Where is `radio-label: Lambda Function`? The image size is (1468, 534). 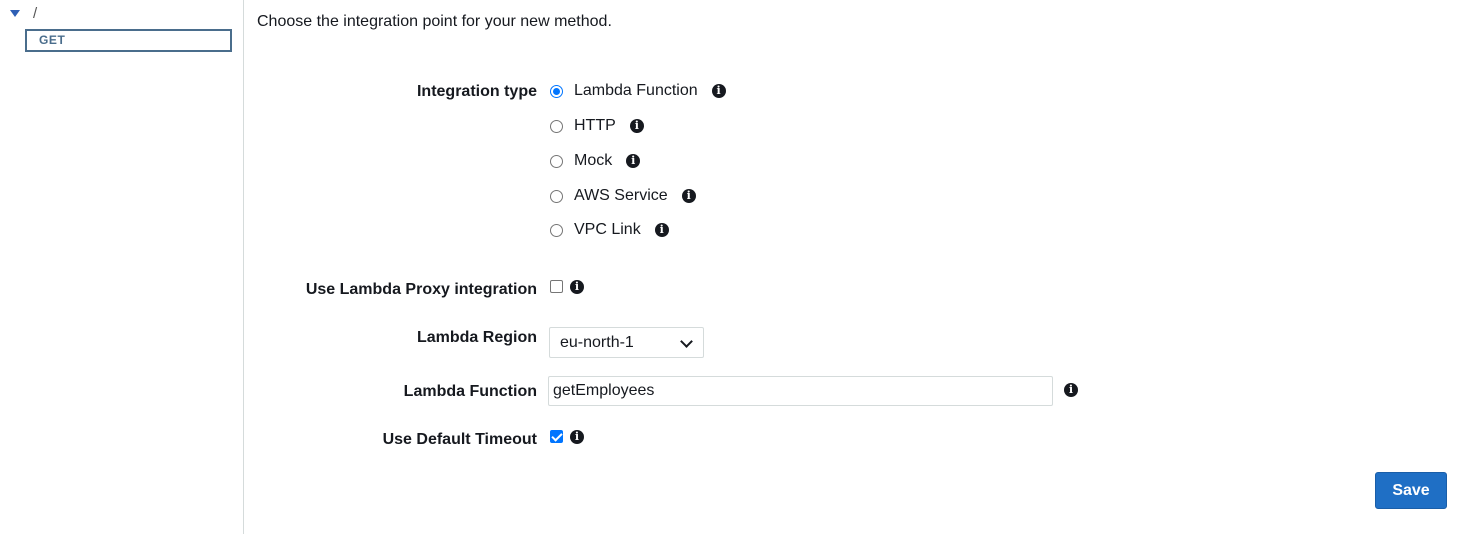 radio-label: Lambda Function is located at coordinates (636, 91).